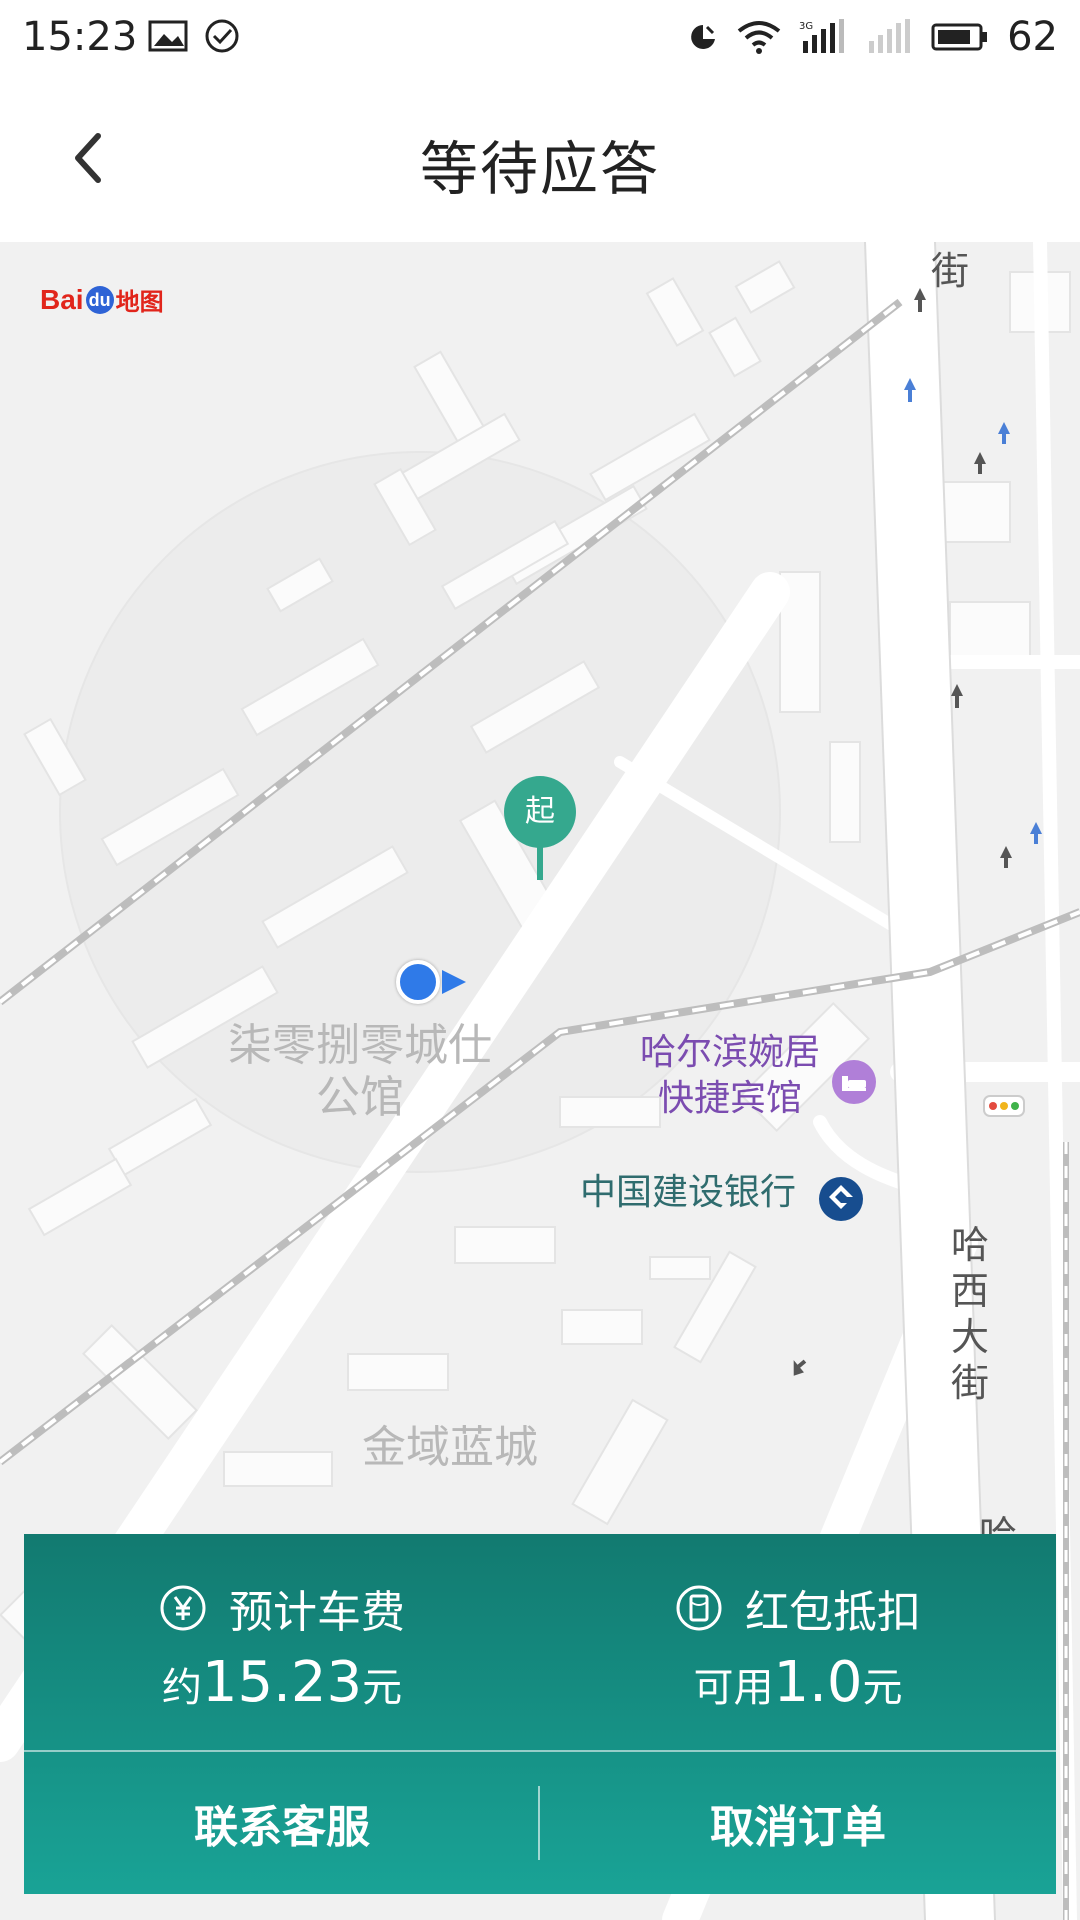 Image resolution: width=1080 pixels, height=1920 pixels. Describe the element at coordinates (282, 1682) in the screenshot. I see `fare-estimate-value: 约15.23元` at that location.